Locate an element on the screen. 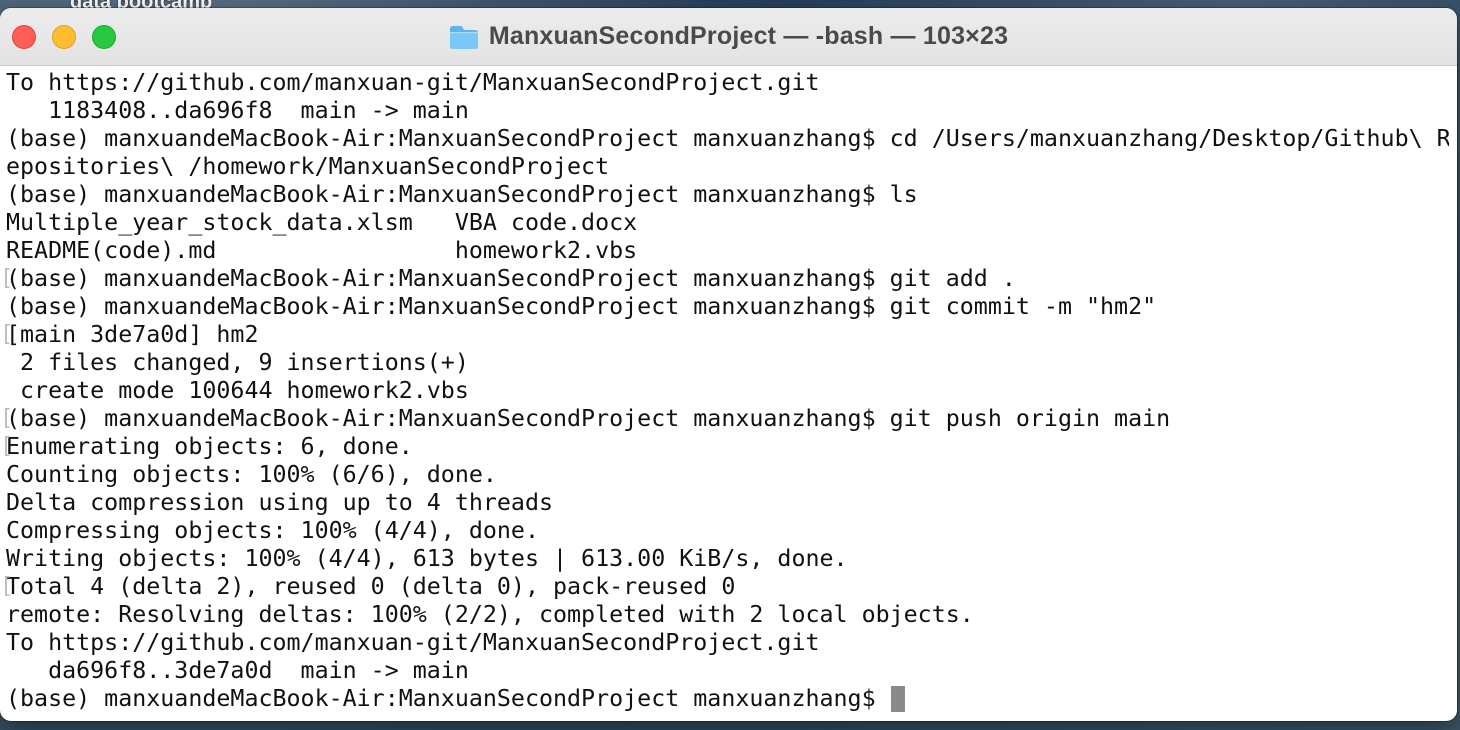 This screenshot has width=1460, height=730. terminal-line-text: da696f8..3de7a0d main -> main is located at coordinates (237, 670).